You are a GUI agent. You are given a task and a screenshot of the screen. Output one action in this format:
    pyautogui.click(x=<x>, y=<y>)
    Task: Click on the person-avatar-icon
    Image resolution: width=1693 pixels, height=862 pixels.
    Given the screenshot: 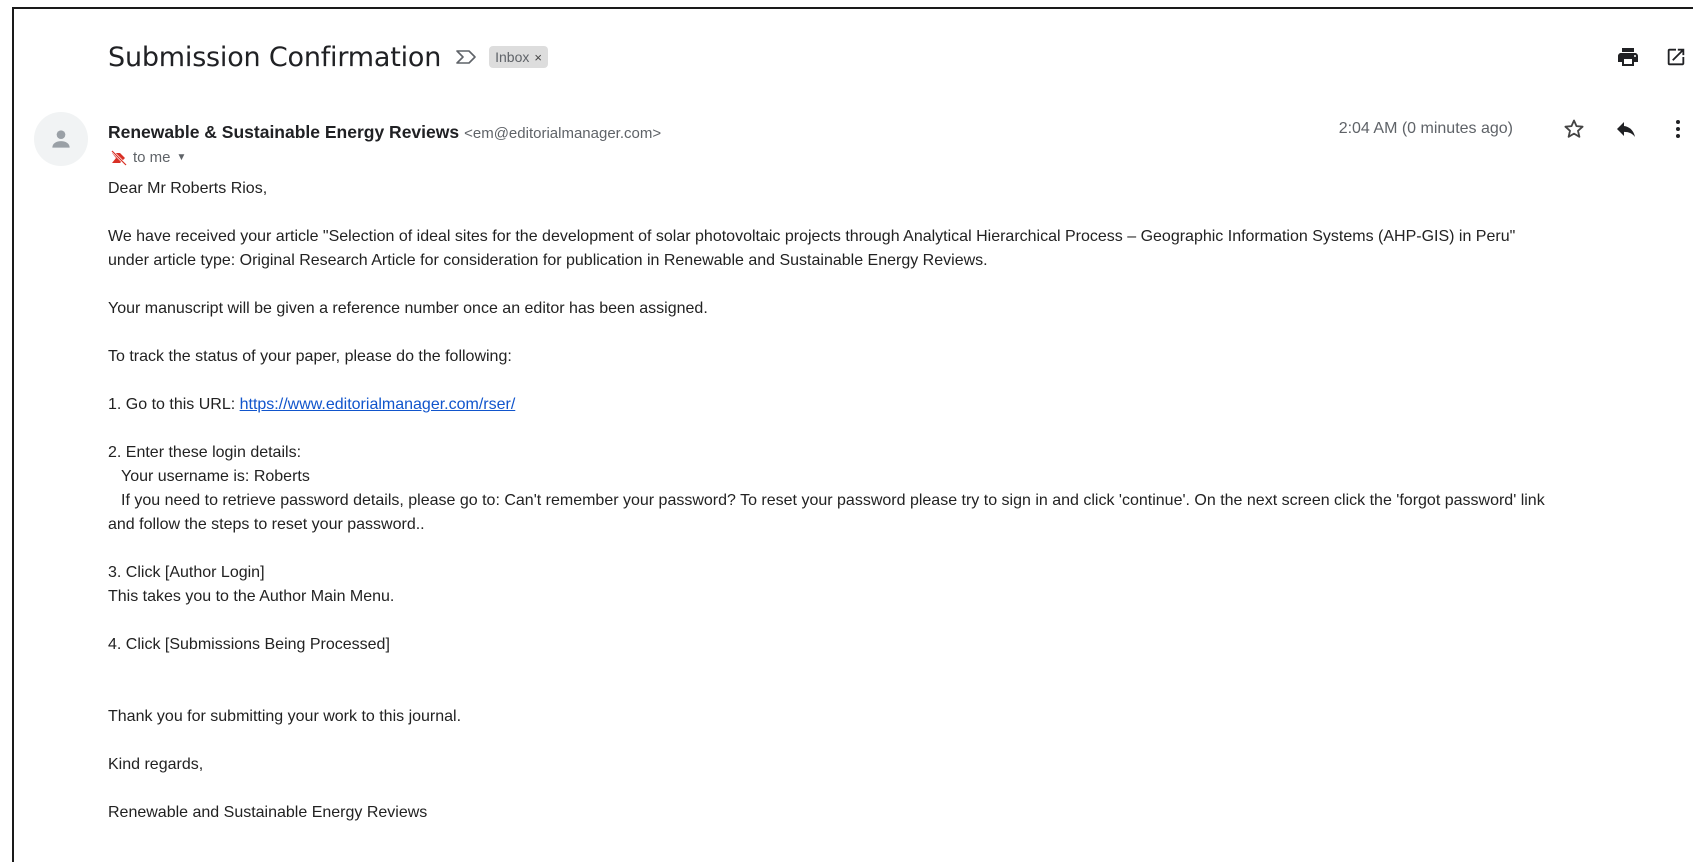 What is the action you would take?
    pyautogui.click(x=61, y=139)
    